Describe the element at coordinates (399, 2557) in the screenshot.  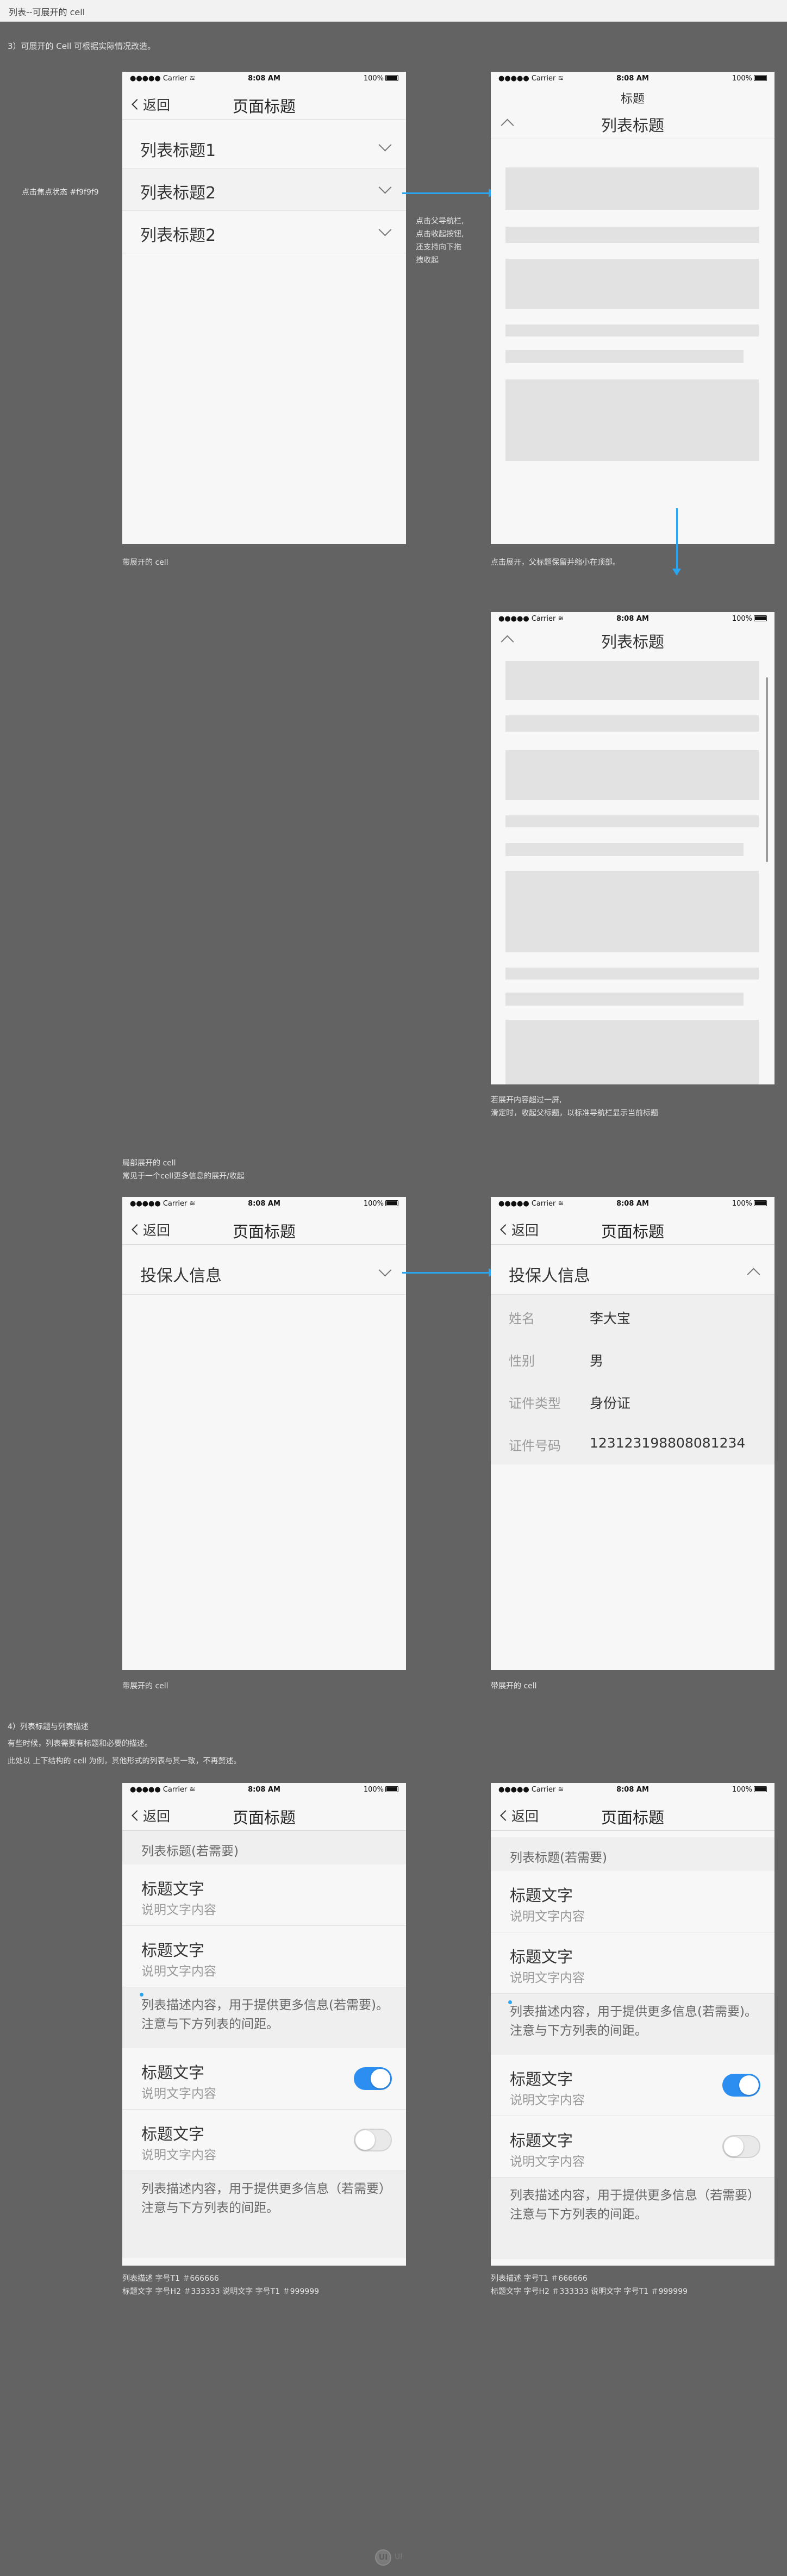
I see `watermark-text: UI` at that location.